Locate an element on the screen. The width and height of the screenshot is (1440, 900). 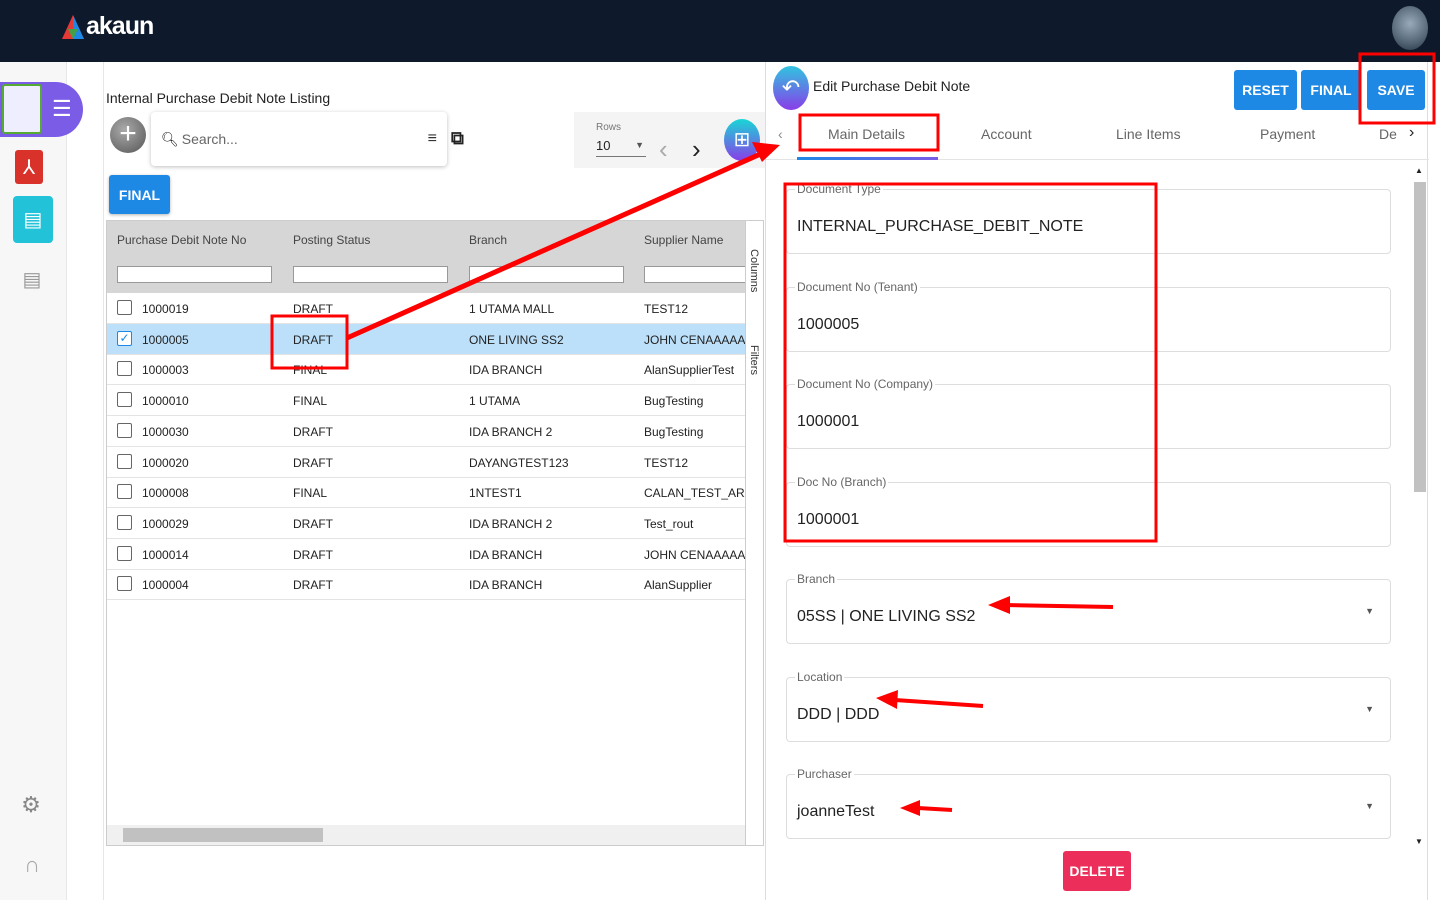
form-field: Purchaser joanneTest ▼ is located at coordinates (1088, 803).